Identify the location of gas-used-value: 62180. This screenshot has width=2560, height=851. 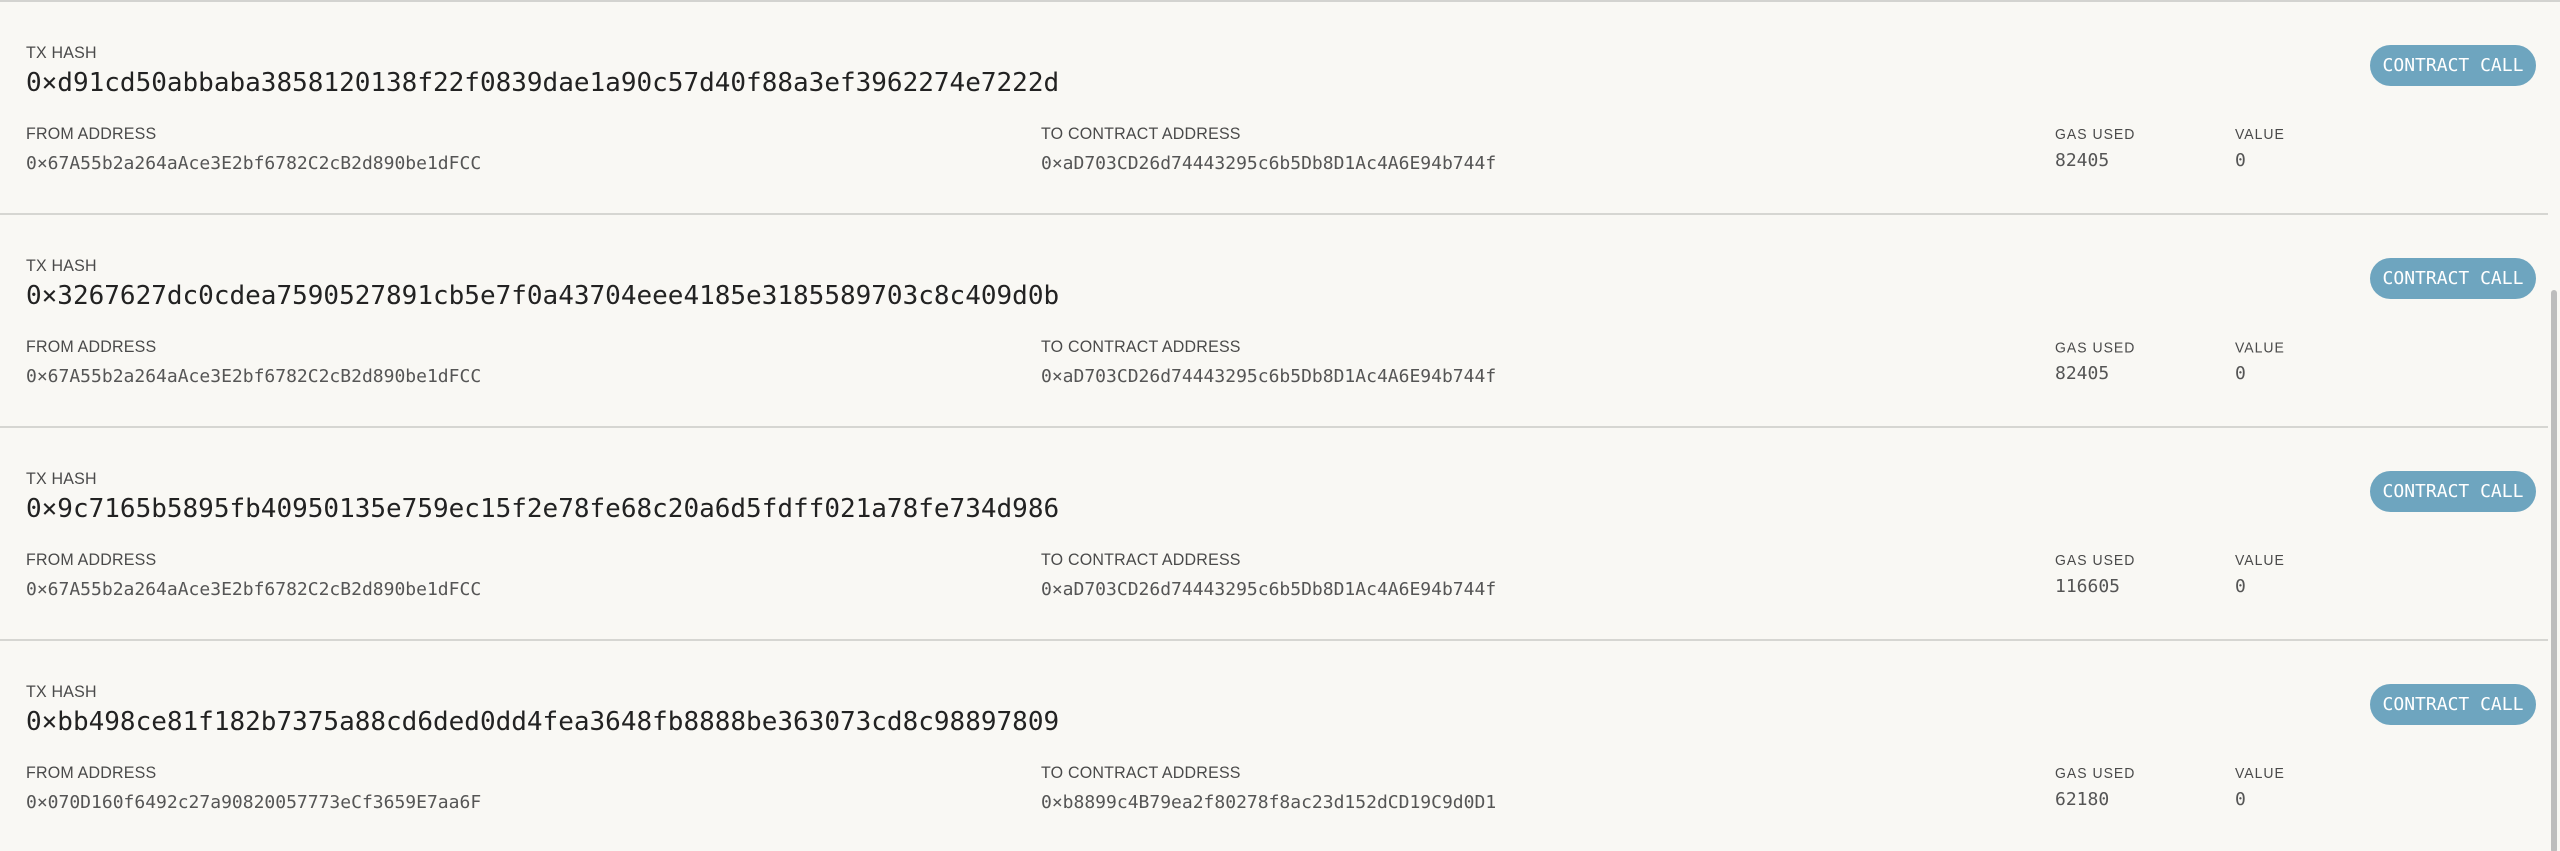
(2082, 799).